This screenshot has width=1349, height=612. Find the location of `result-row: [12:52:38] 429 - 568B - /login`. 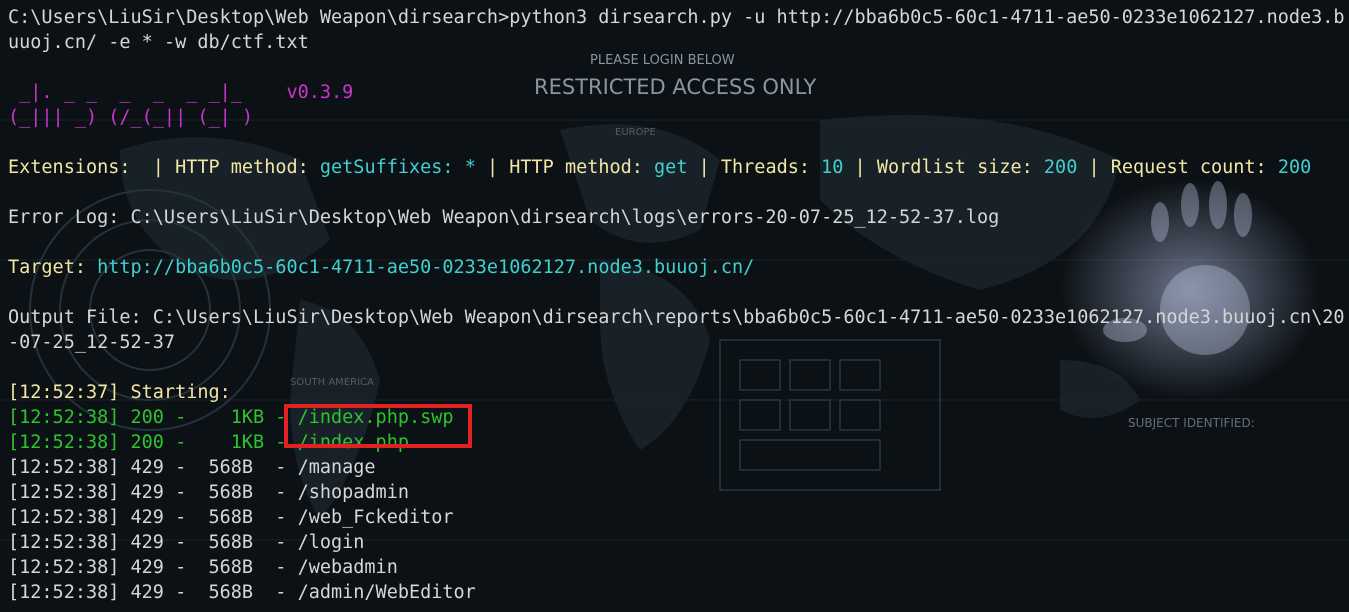

result-row: [12:52:38] 429 - 568B - /login is located at coordinates (186, 542).